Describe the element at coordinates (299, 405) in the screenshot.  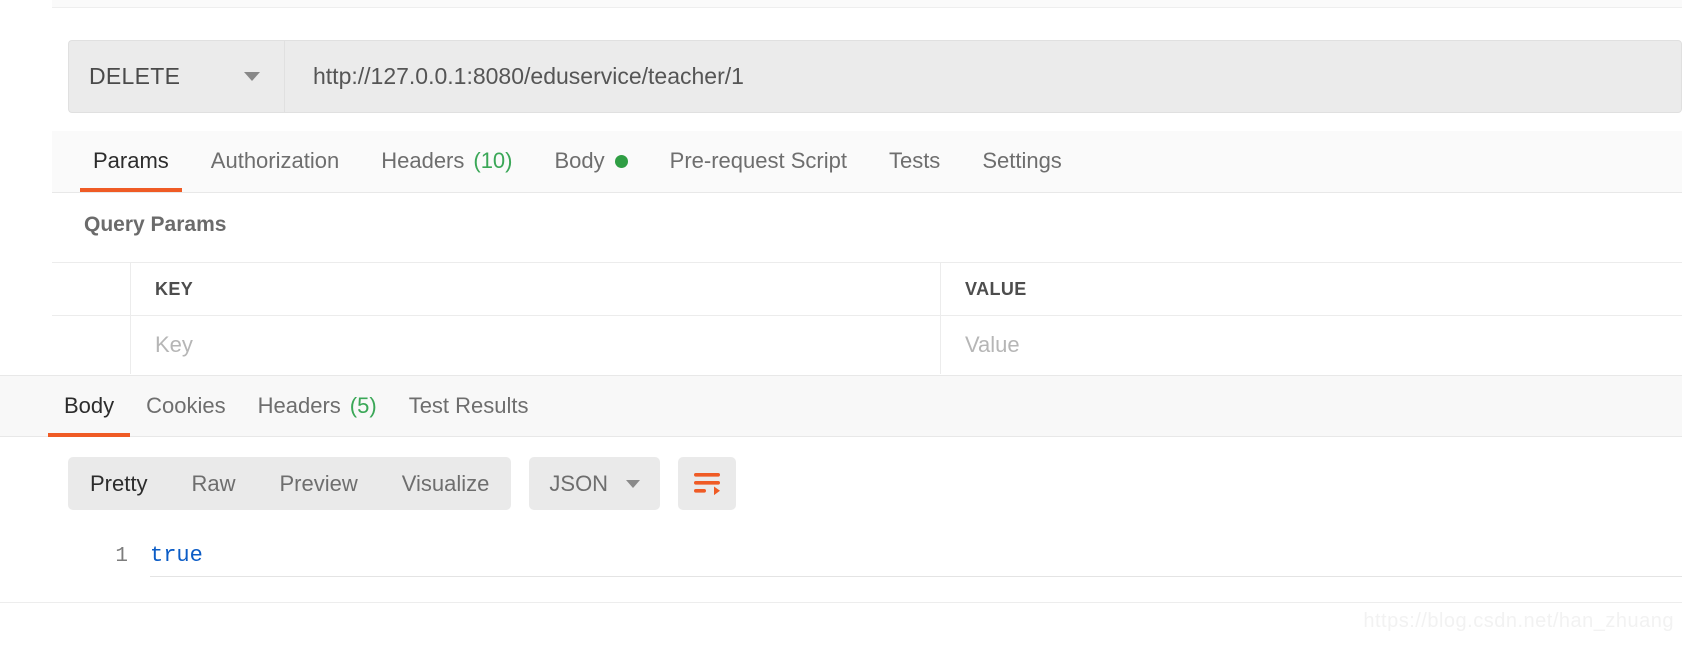
I see `response-tab-headers-label: Headers` at that location.